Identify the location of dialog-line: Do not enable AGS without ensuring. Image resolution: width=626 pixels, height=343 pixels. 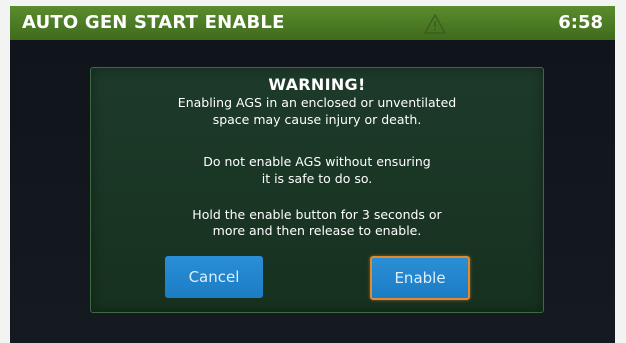
(317, 161).